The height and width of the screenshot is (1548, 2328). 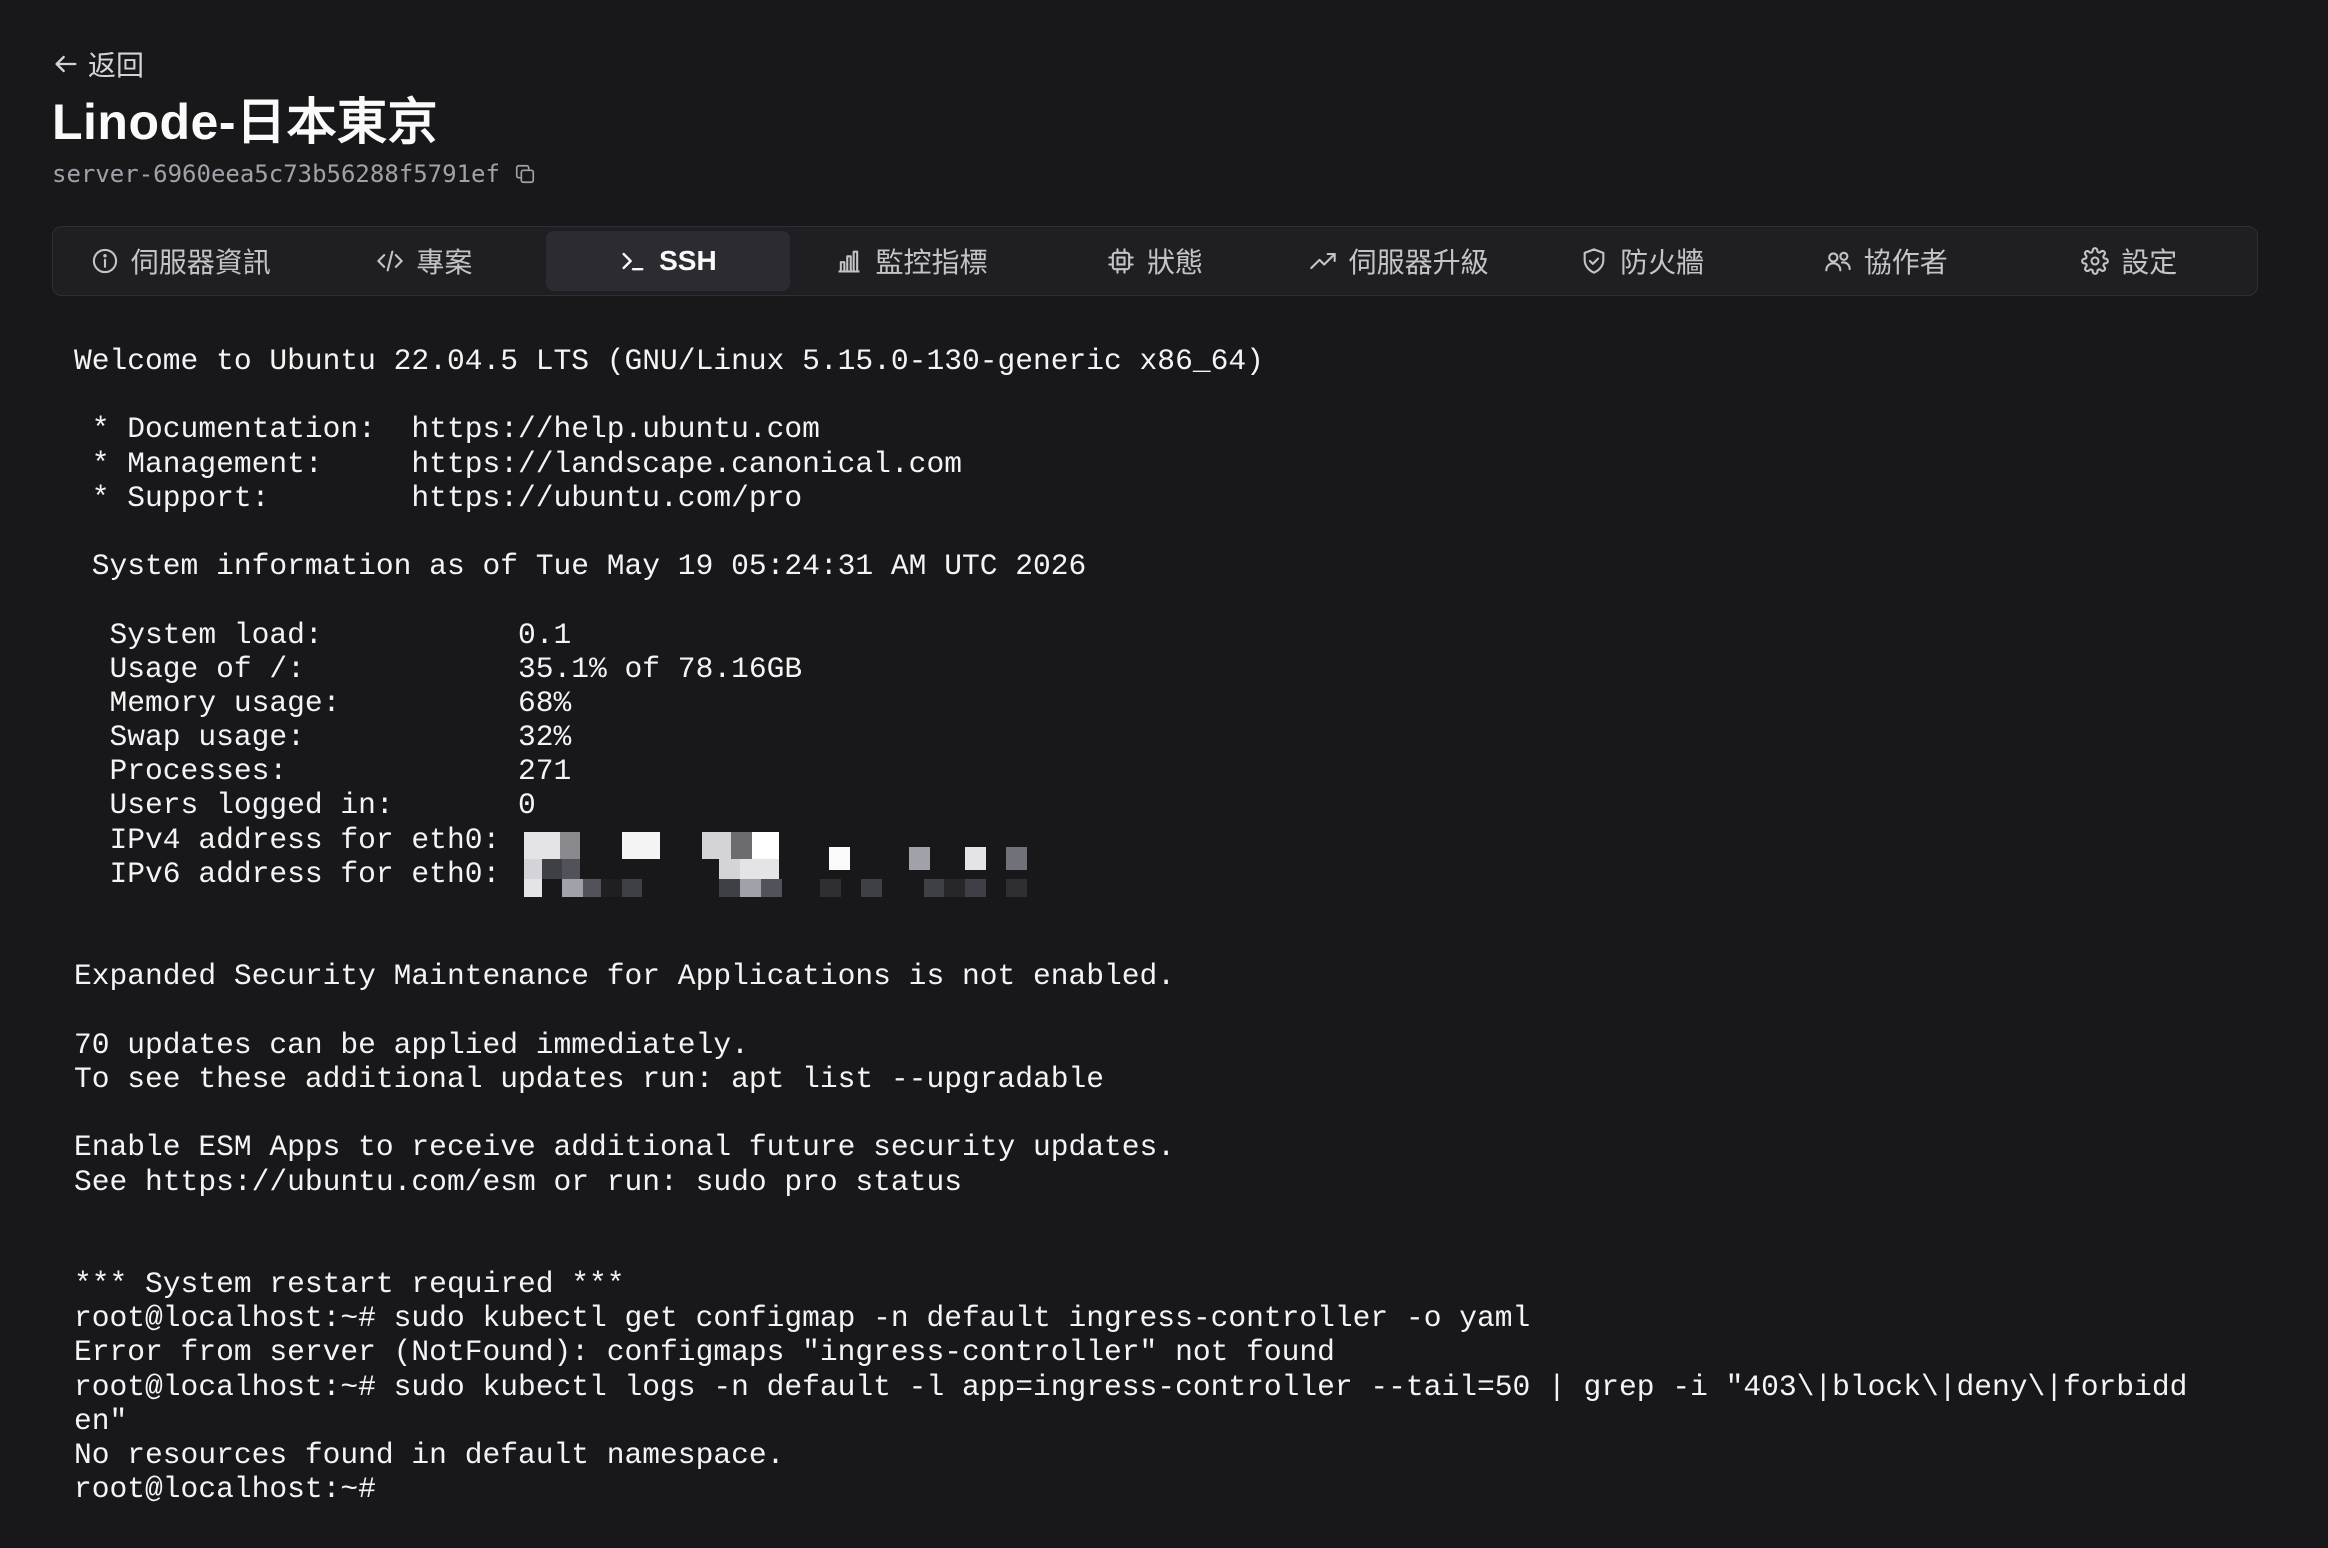 What do you see at coordinates (305, 805) in the screenshot?
I see `terminal-line: Users logged in: 0` at bounding box center [305, 805].